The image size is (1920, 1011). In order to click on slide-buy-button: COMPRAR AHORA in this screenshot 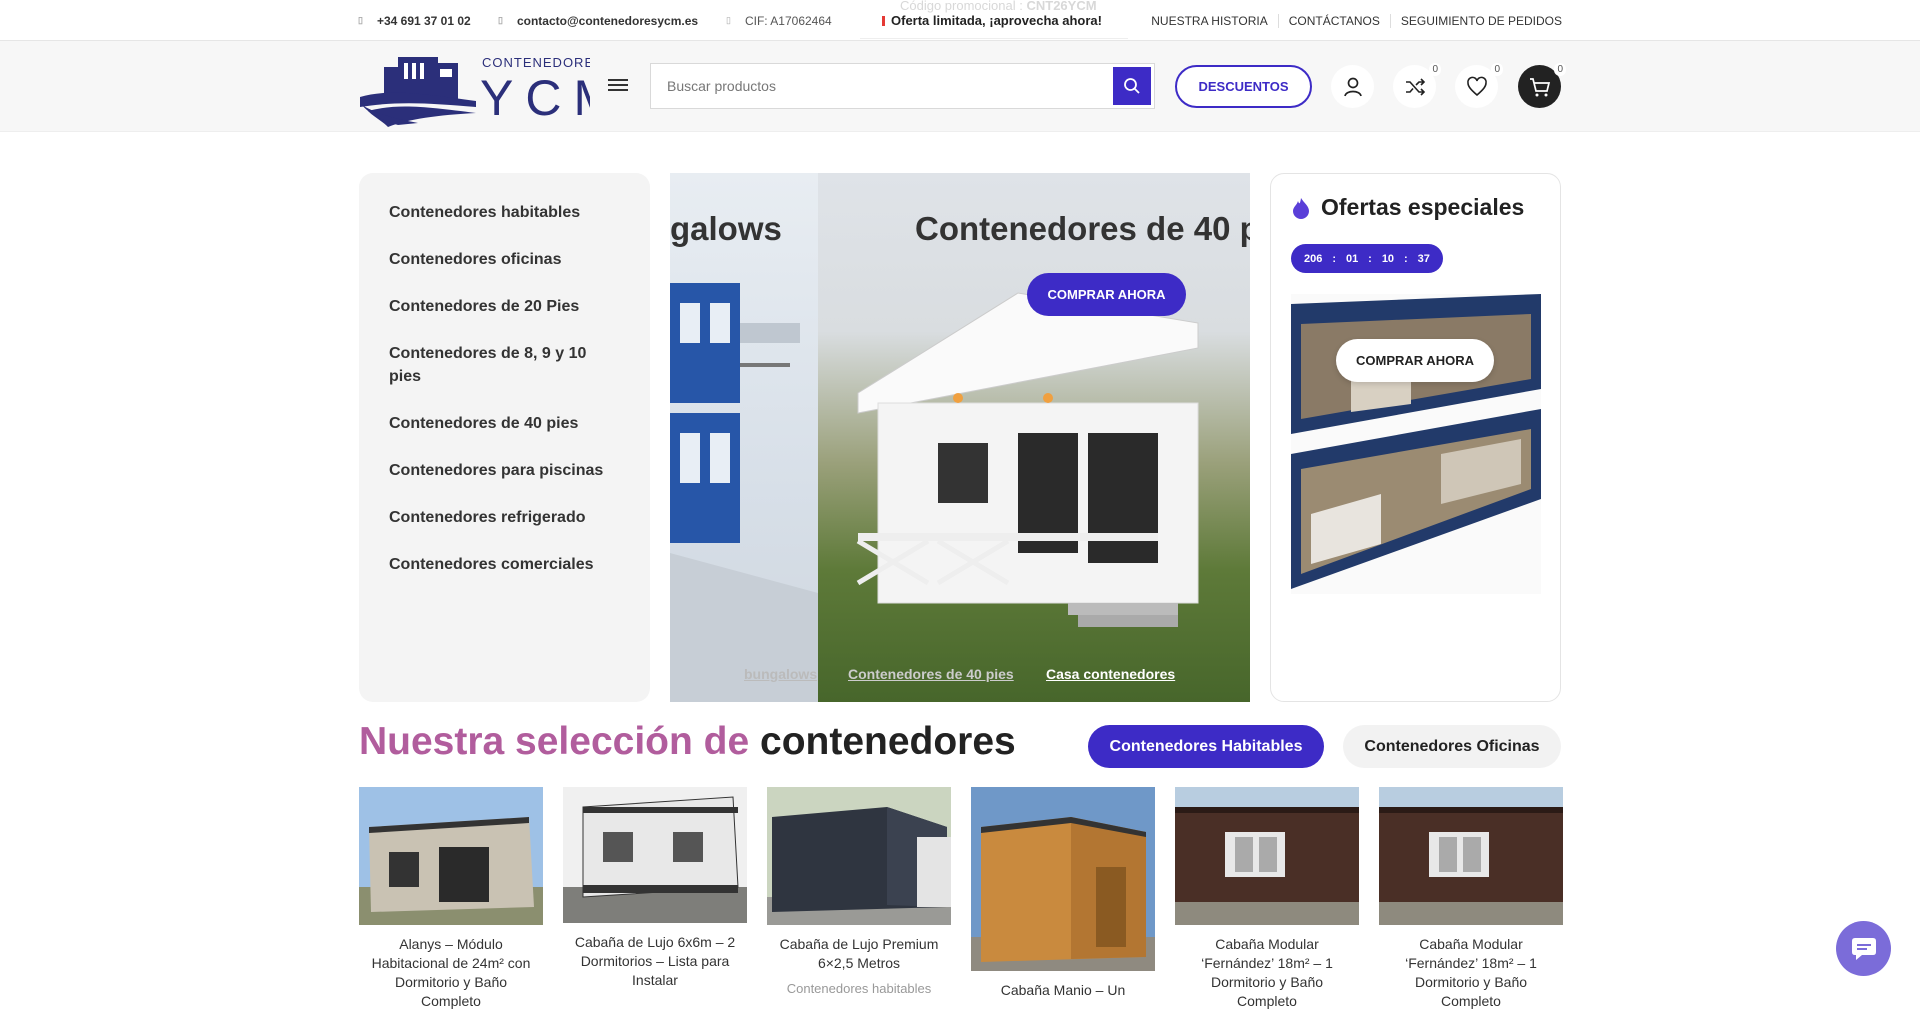, I will do `click(1106, 294)`.